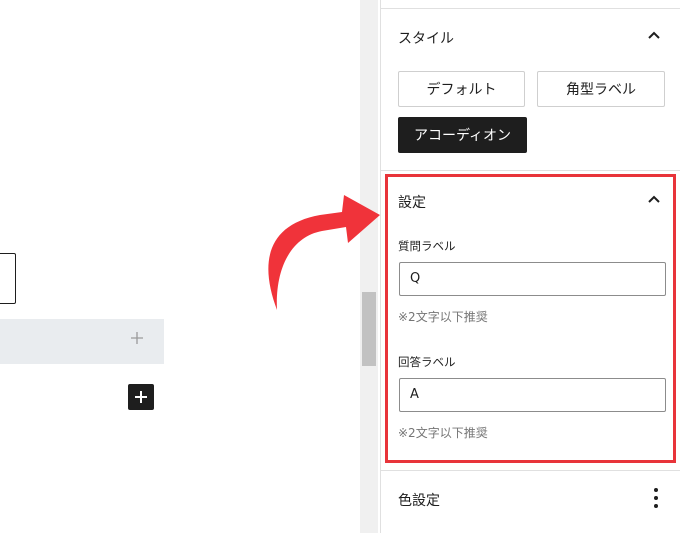 This screenshot has height=533, width=680. Describe the element at coordinates (427, 246) in the screenshot. I see `question-label-caption: 質問ラベル` at that location.